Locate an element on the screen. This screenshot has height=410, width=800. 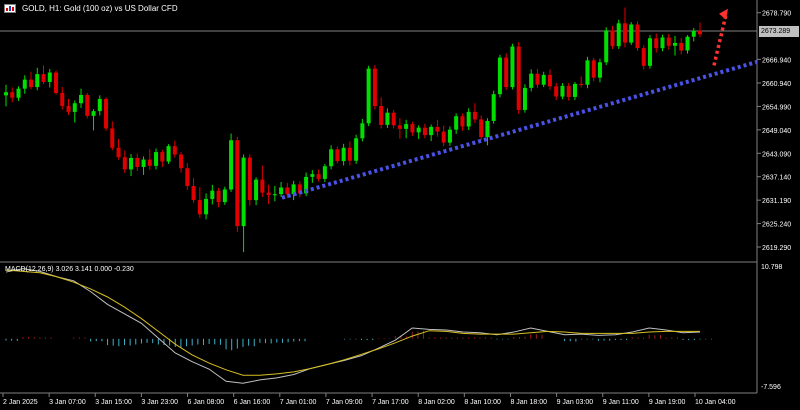
macd-axis-min: -7.596 is located at coordinates (771, 387).